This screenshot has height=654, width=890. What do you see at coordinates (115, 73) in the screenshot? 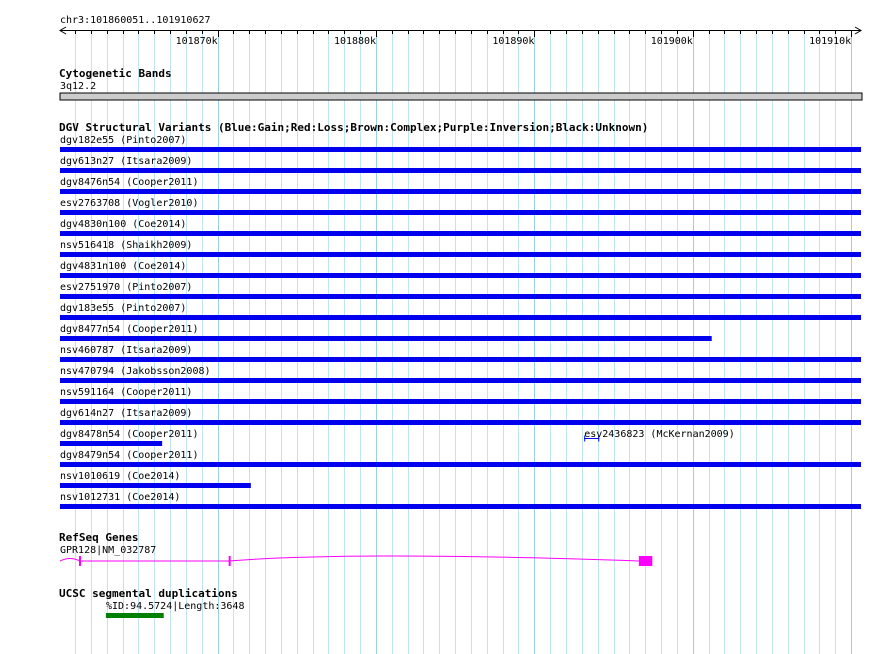
I see `cytoband-track-title: Cytogenetic Bands` at bounding box center [115, 73].